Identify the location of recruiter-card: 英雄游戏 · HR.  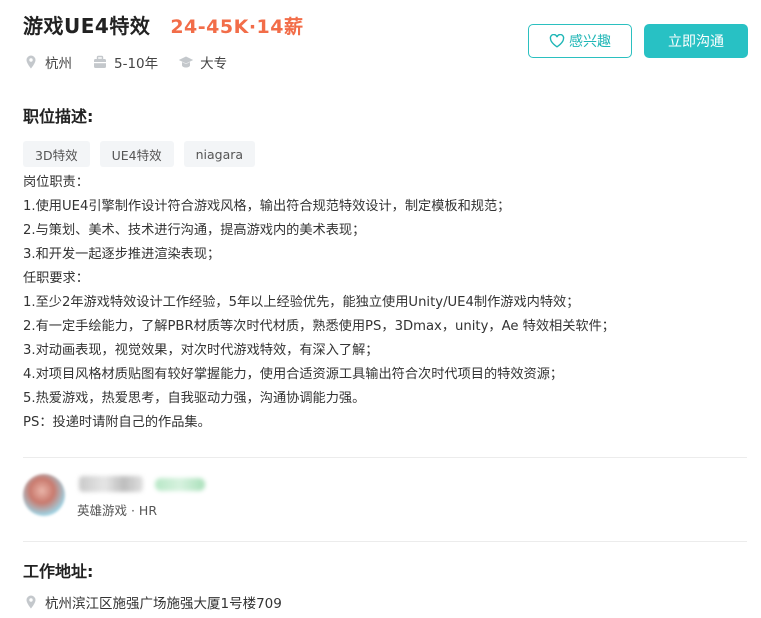
(223, 497).